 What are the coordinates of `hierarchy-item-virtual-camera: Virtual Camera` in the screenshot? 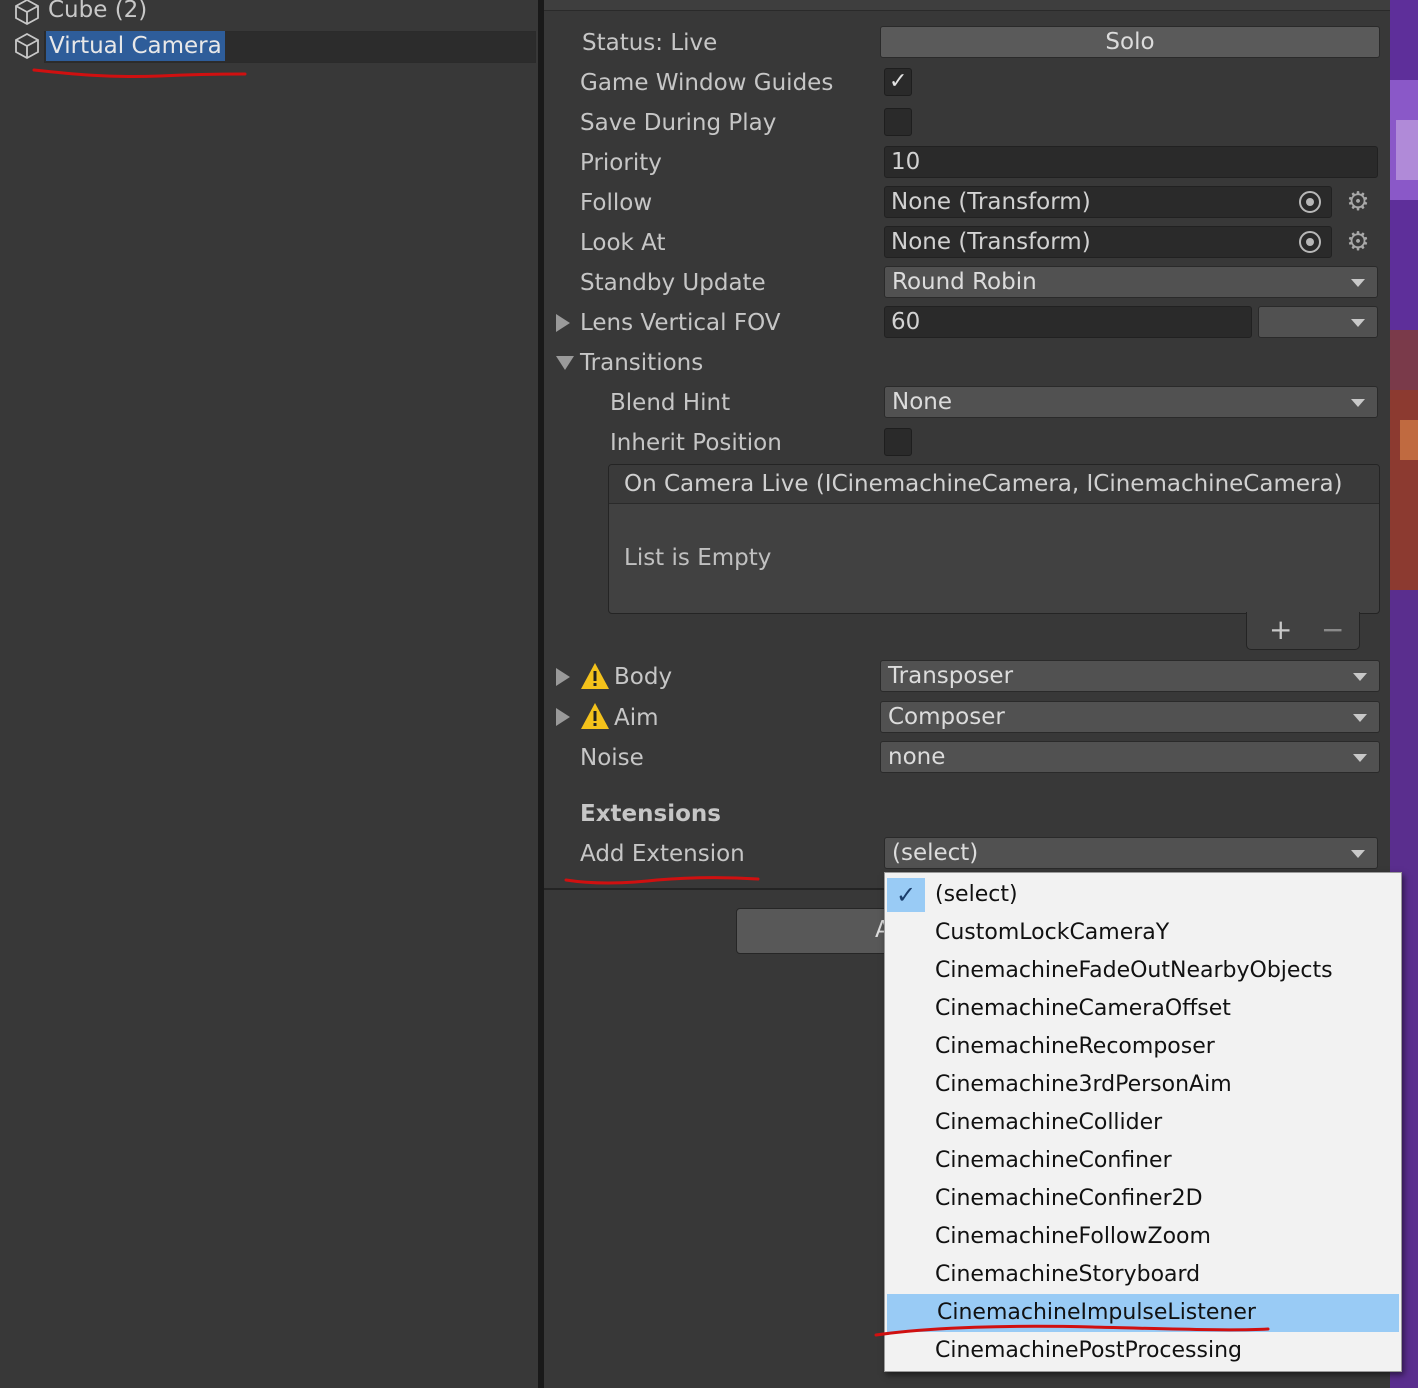 It's located at (269, 46).